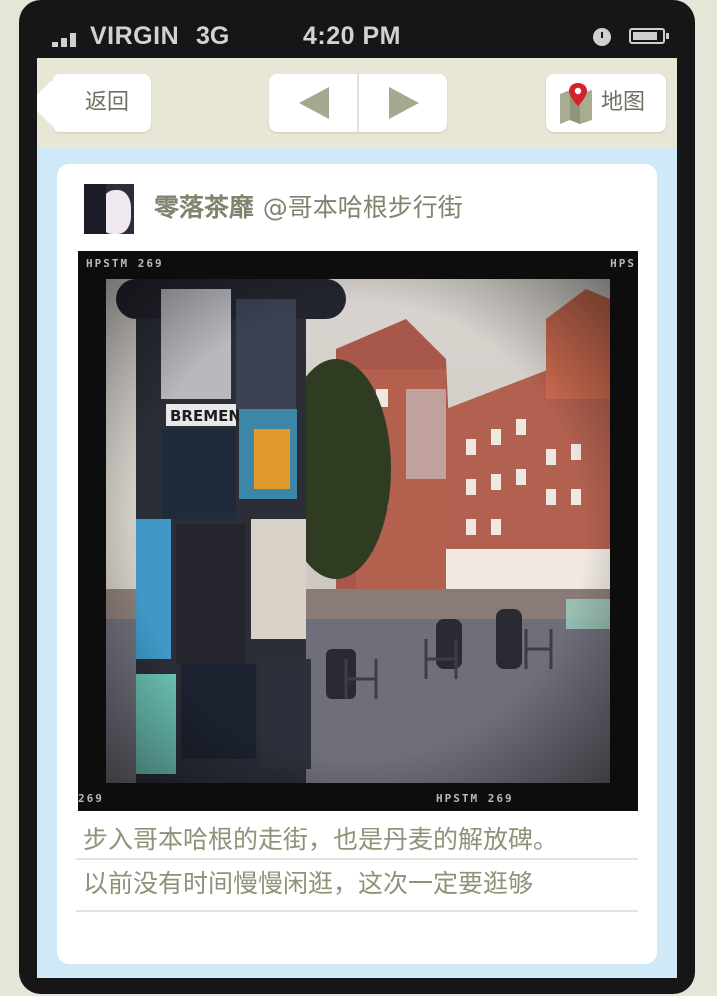 The height and width of the screenshot is (996, 717). Describe the element at coordinates (363, 207) in the screenshot. I see `location-tag: @哥本哈根步行街` at that location.